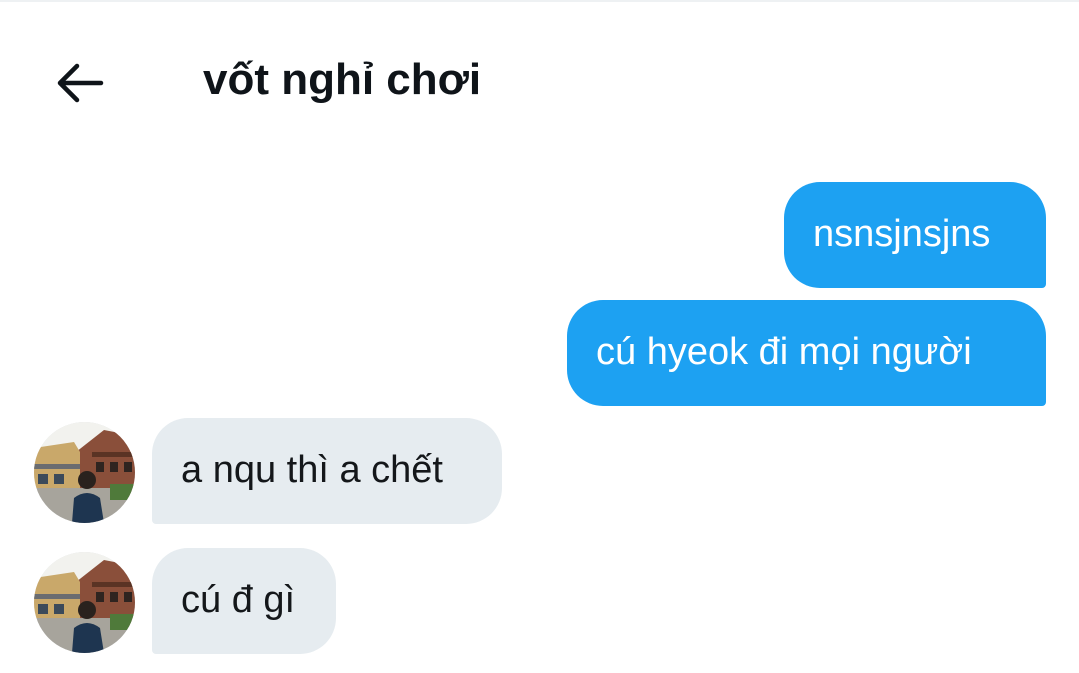 Image resolution: width=1079 pixels, height=673 pixels. I want to click on incoming-message-bubble: cú đ gì, so click(244, 601).